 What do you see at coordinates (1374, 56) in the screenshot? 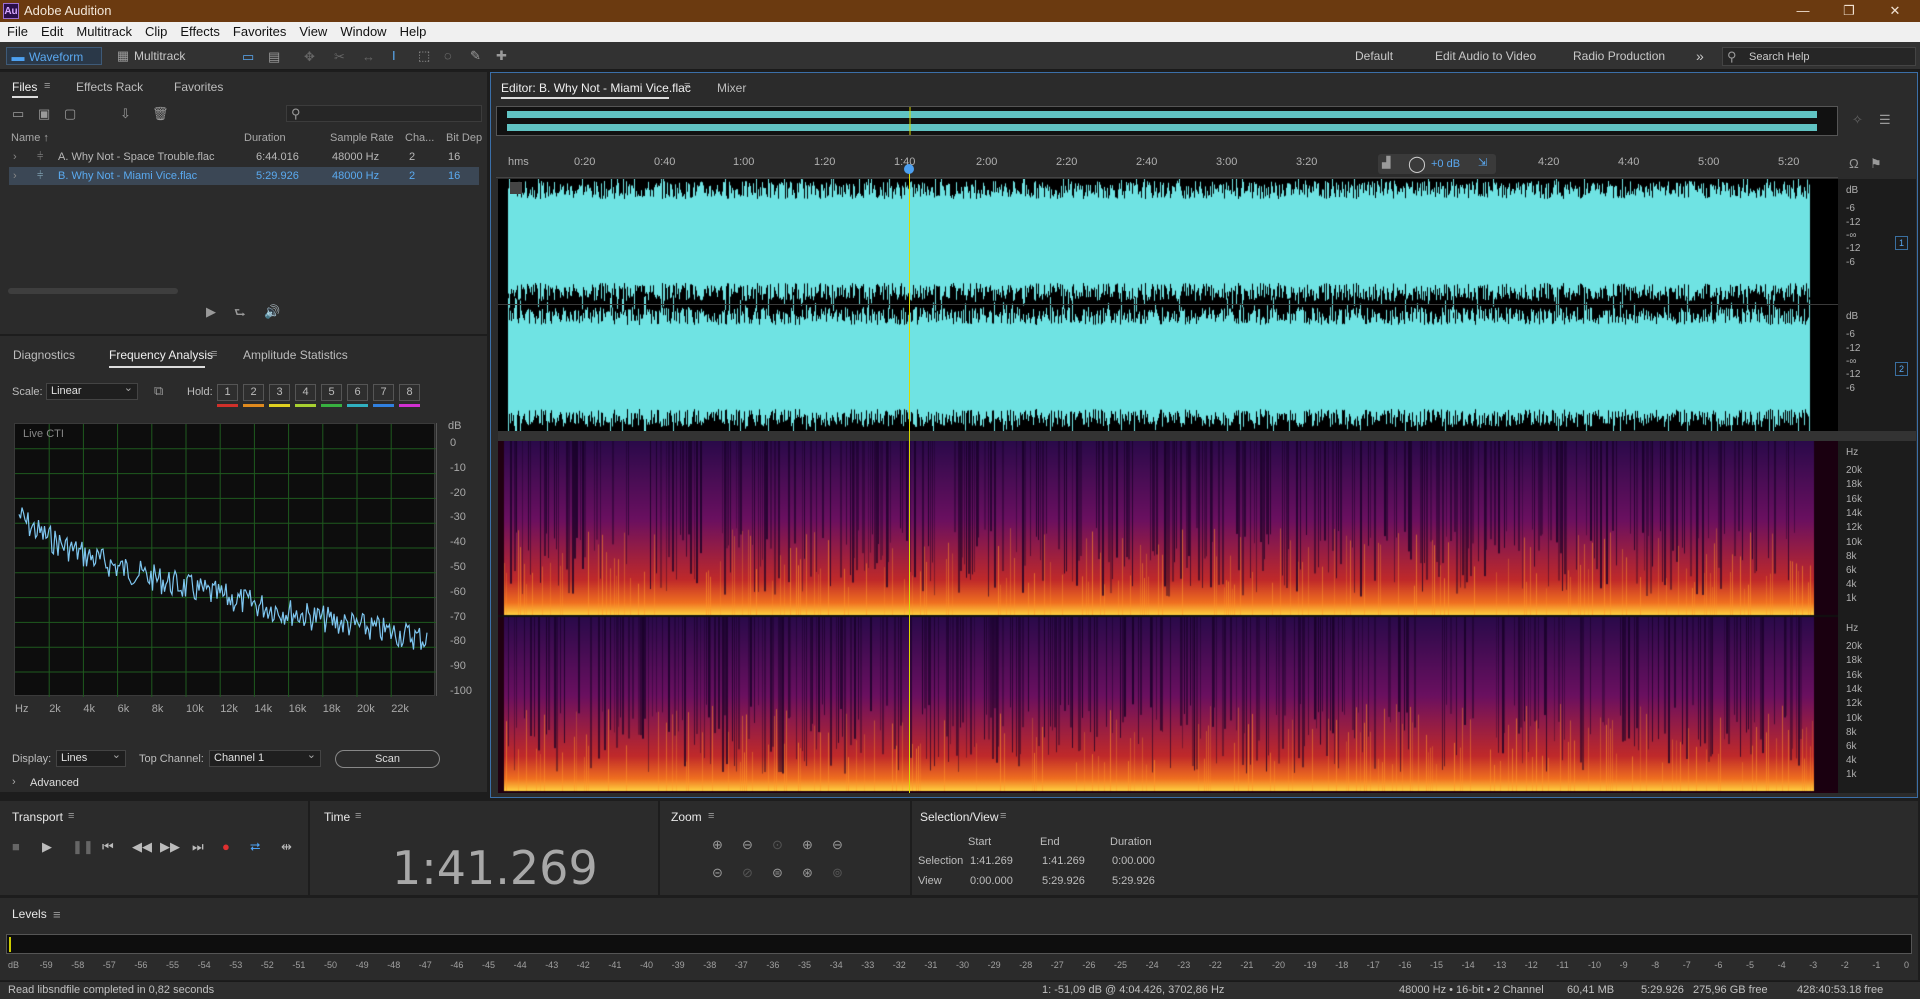
I see `workspace-default: Default` at bounding box center [1374, 56].